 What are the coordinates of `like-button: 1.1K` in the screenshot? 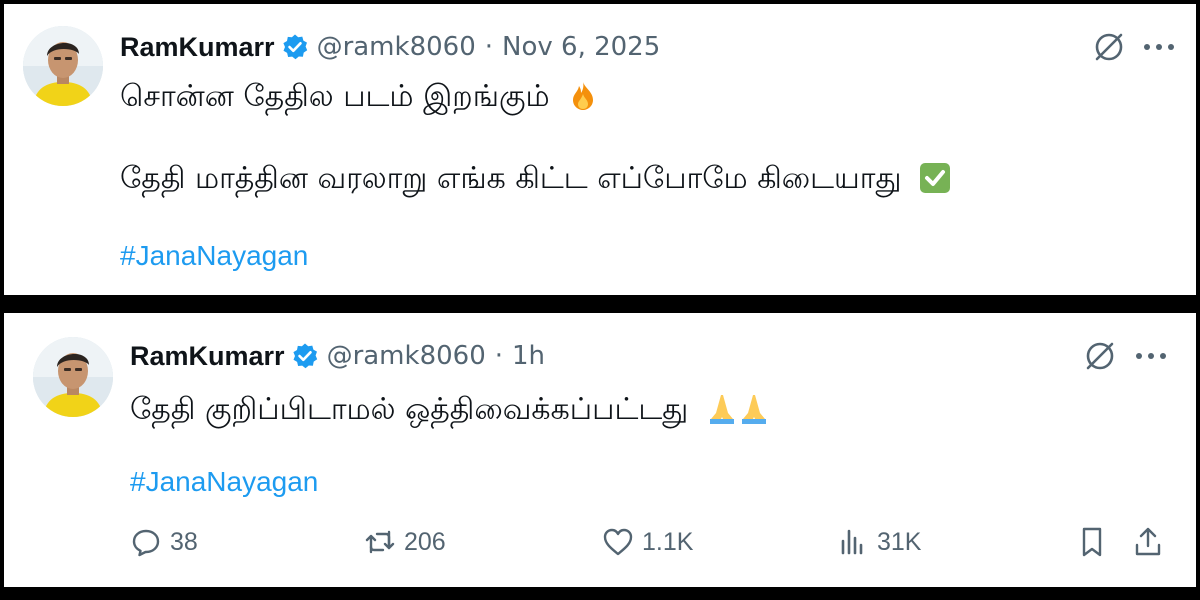 It's located at (647, 542).